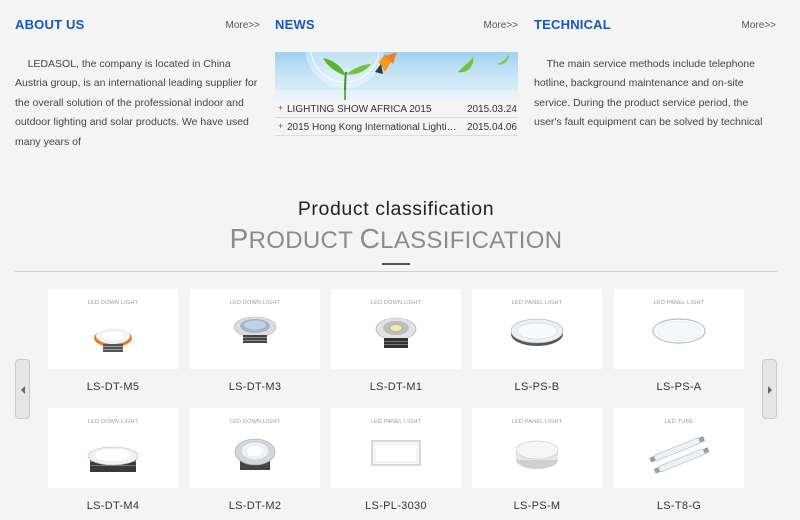 Image resolution: width=800 pixels, height=520 pixels. I want to click on downlight-silver-icon, so click(255, 329).